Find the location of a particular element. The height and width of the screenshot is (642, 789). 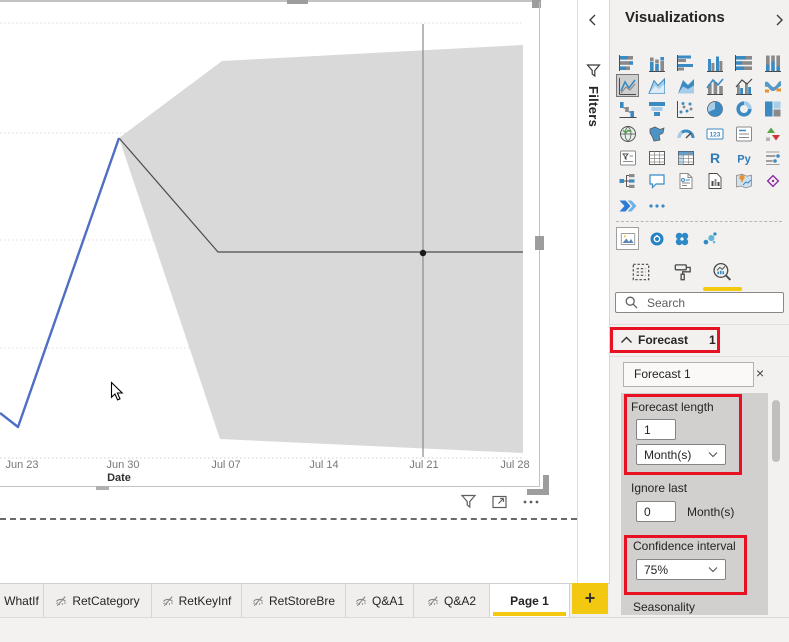

forecast-length-unit-value: Month(s) is located at coordinates (668, 454).